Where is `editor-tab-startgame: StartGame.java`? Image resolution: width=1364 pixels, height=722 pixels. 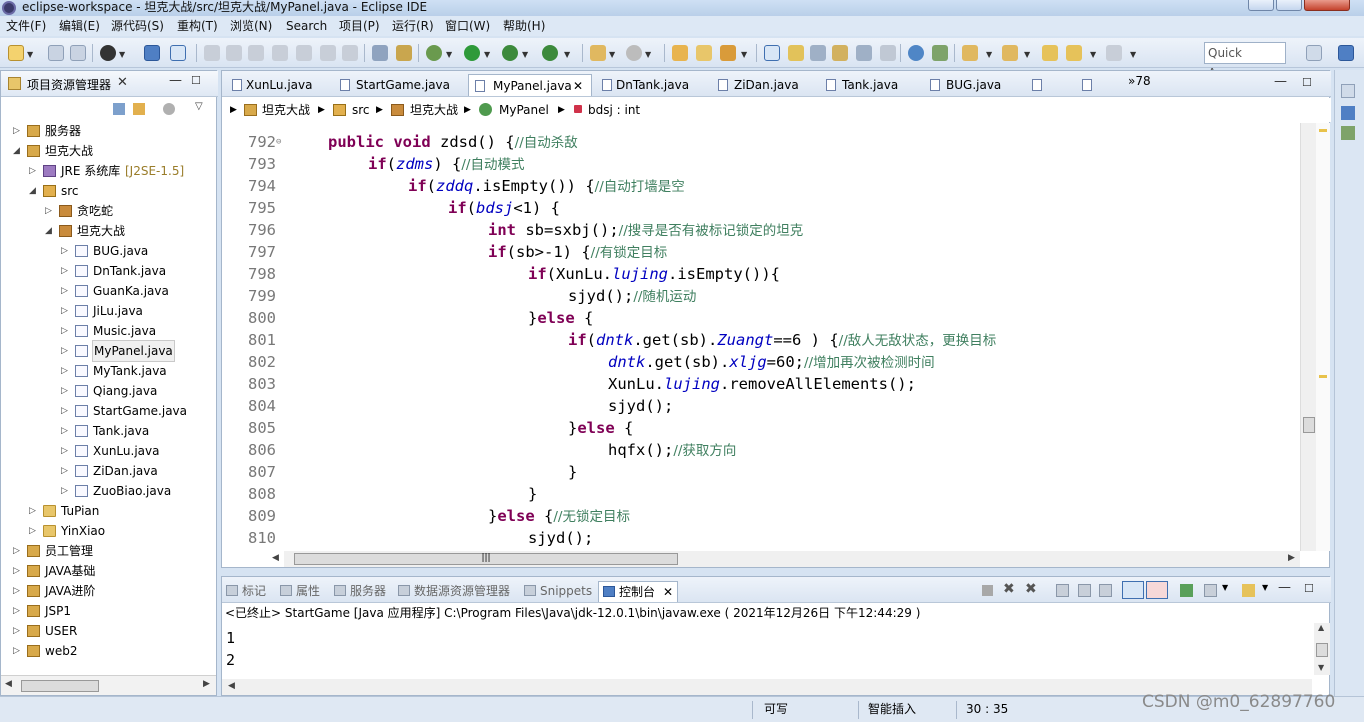 editor-tab-startgame: StartGame.java is located at coordinates (401, 85).